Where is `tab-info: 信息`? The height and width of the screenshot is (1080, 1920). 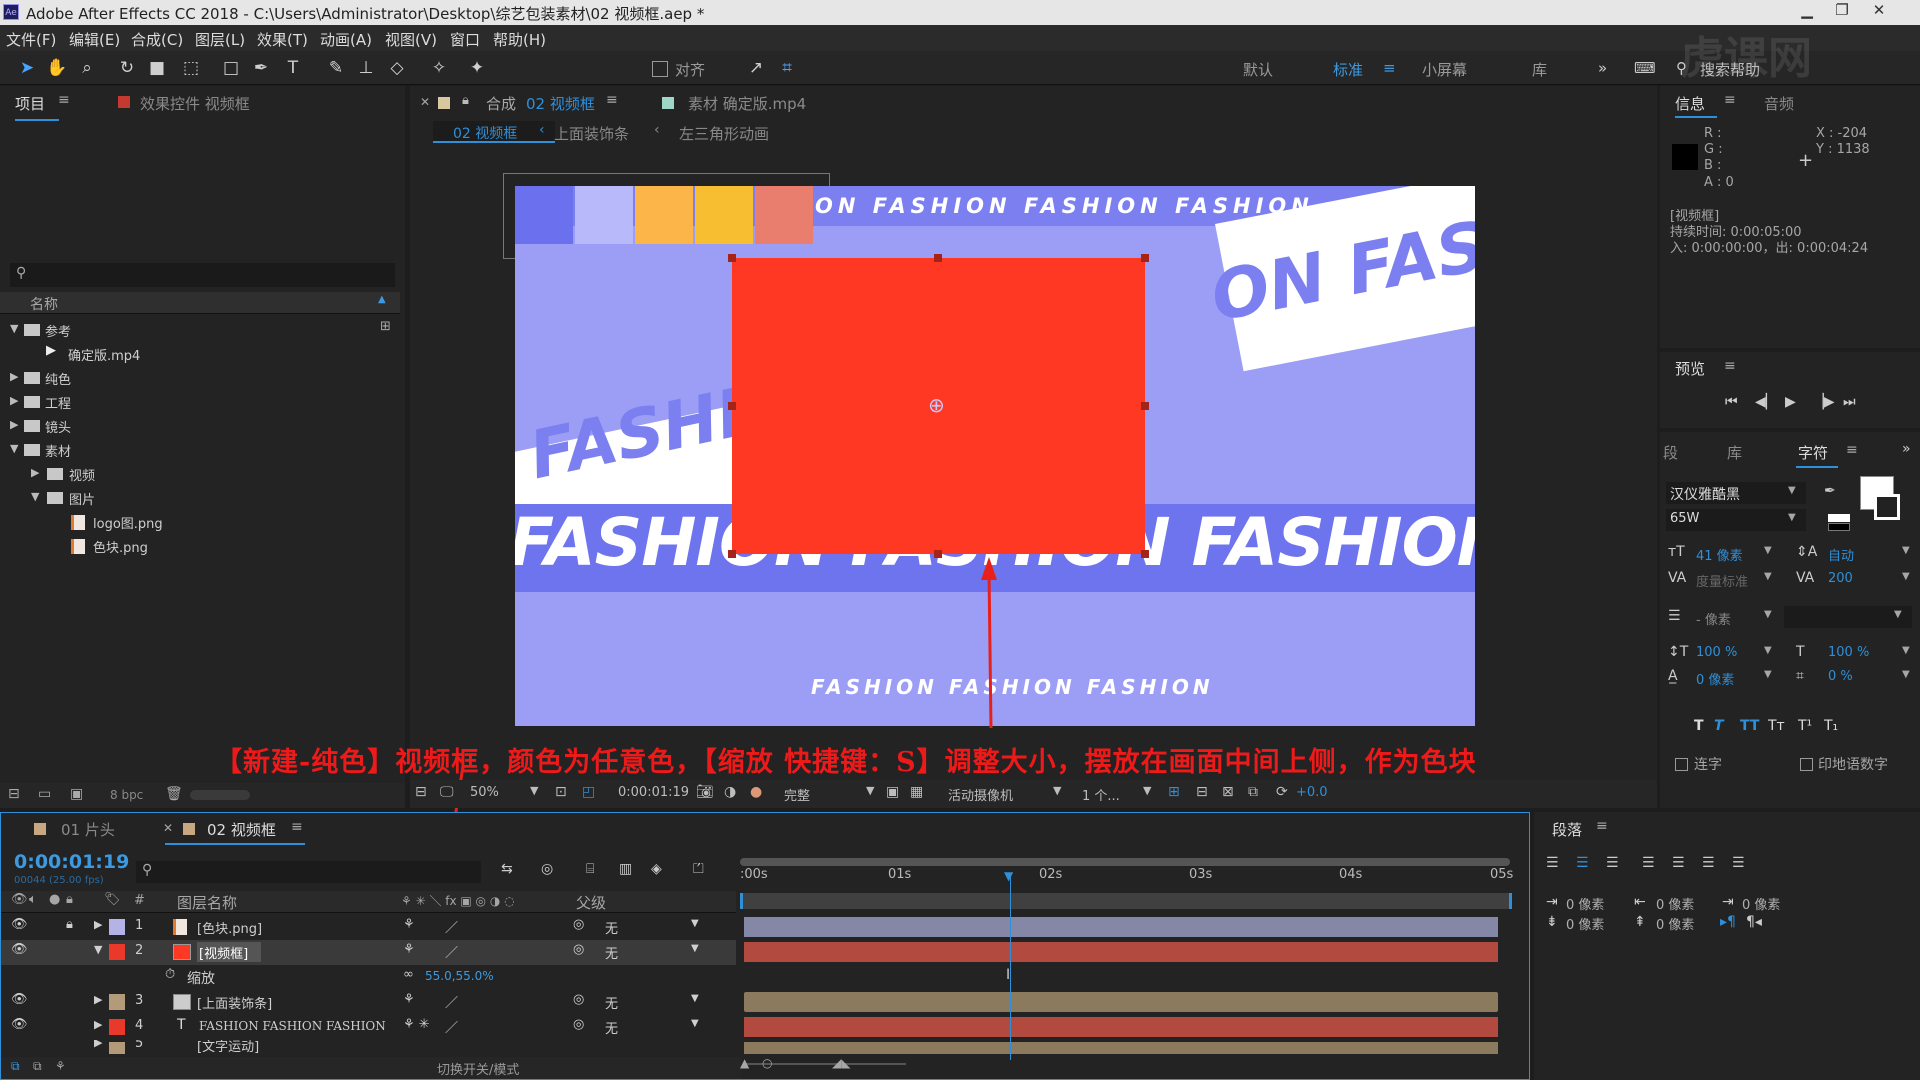 tab-info: 信息 is located at coordinates (1690, 103).